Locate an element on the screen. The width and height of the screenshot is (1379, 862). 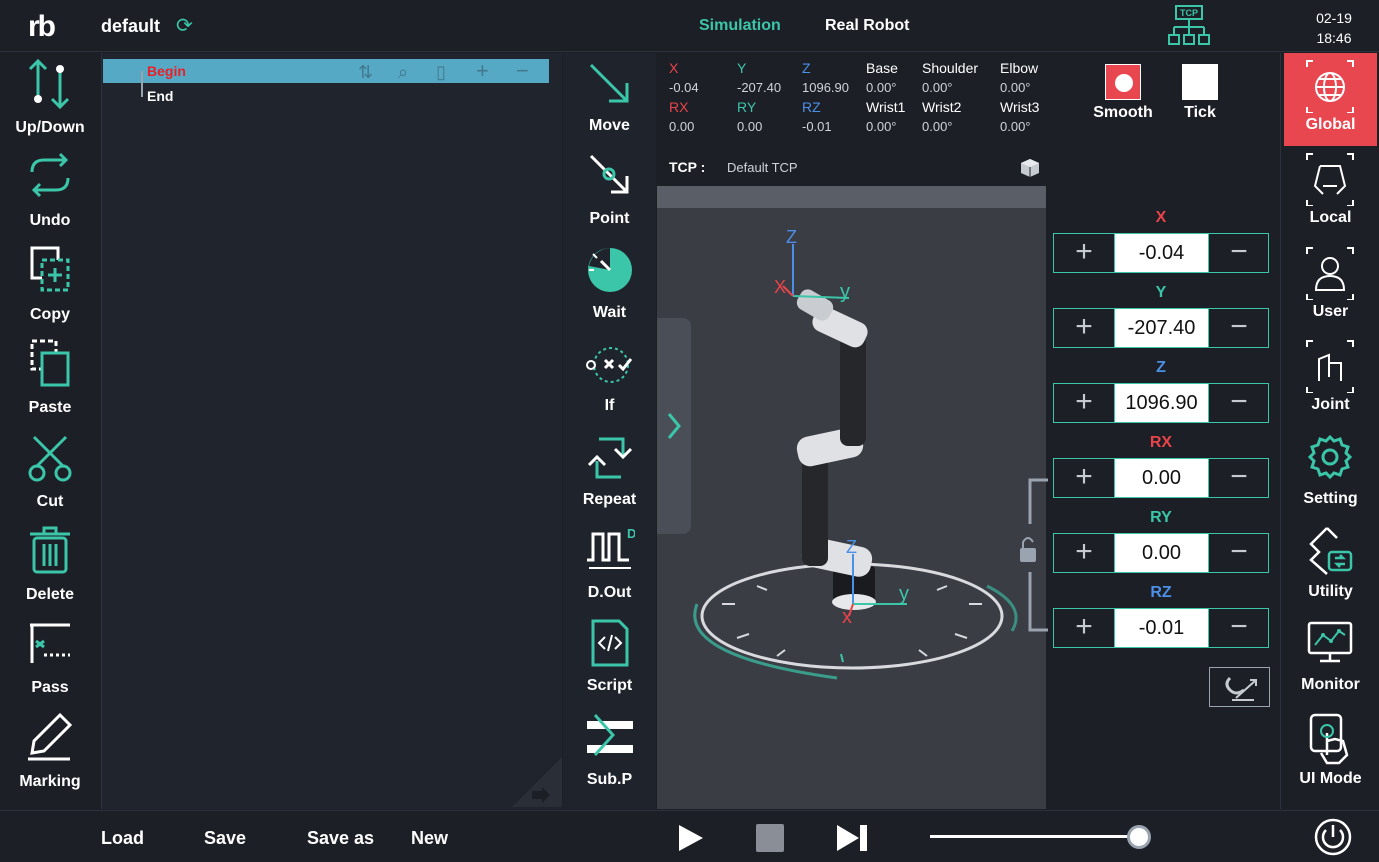
user-frame-button: User is located at coordinates (1330, 286).